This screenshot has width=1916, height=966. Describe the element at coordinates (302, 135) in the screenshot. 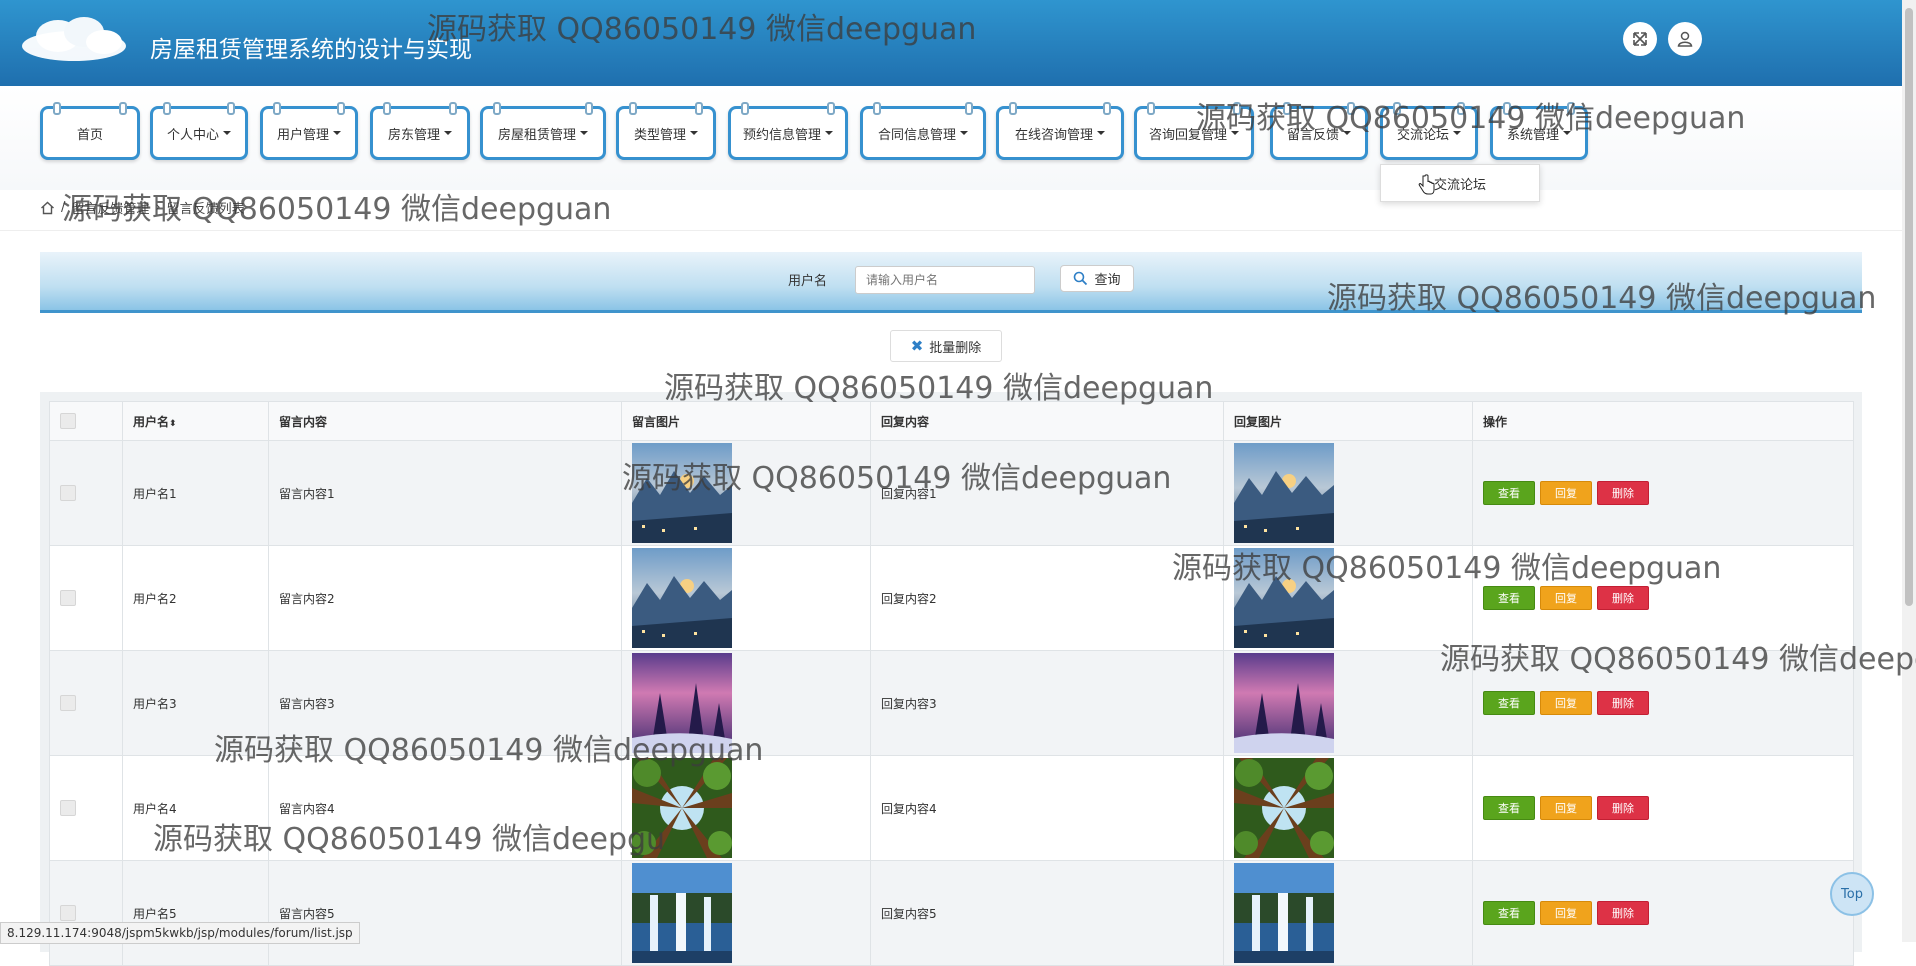

I see `nav-menu-label: 用户管理` at that location.